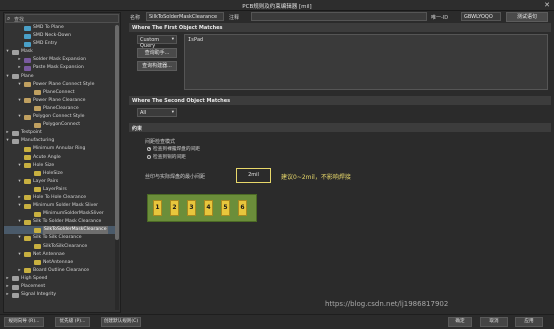  Describe the element at coordinates (60, 133) in the screenshot. I see `tree-category: ▸ Testpoint` at that location.